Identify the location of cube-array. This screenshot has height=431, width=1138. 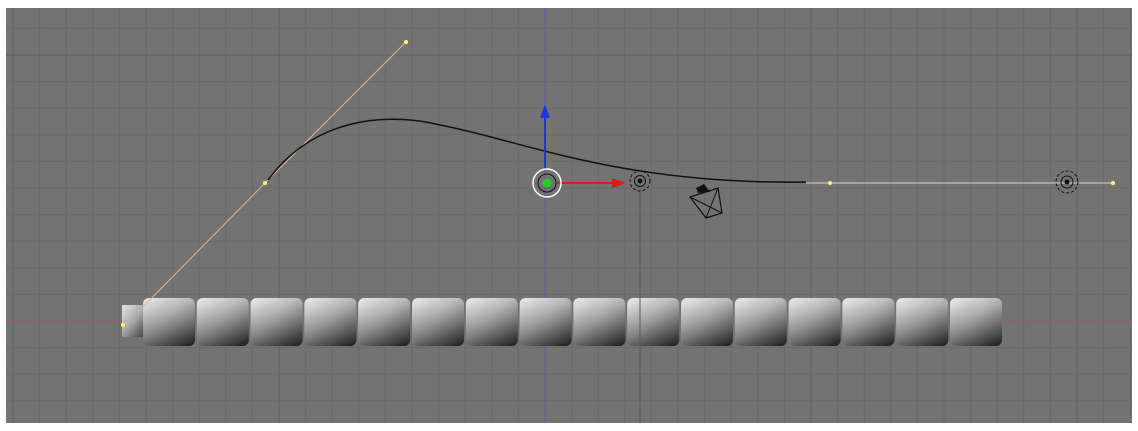
(562, 322).